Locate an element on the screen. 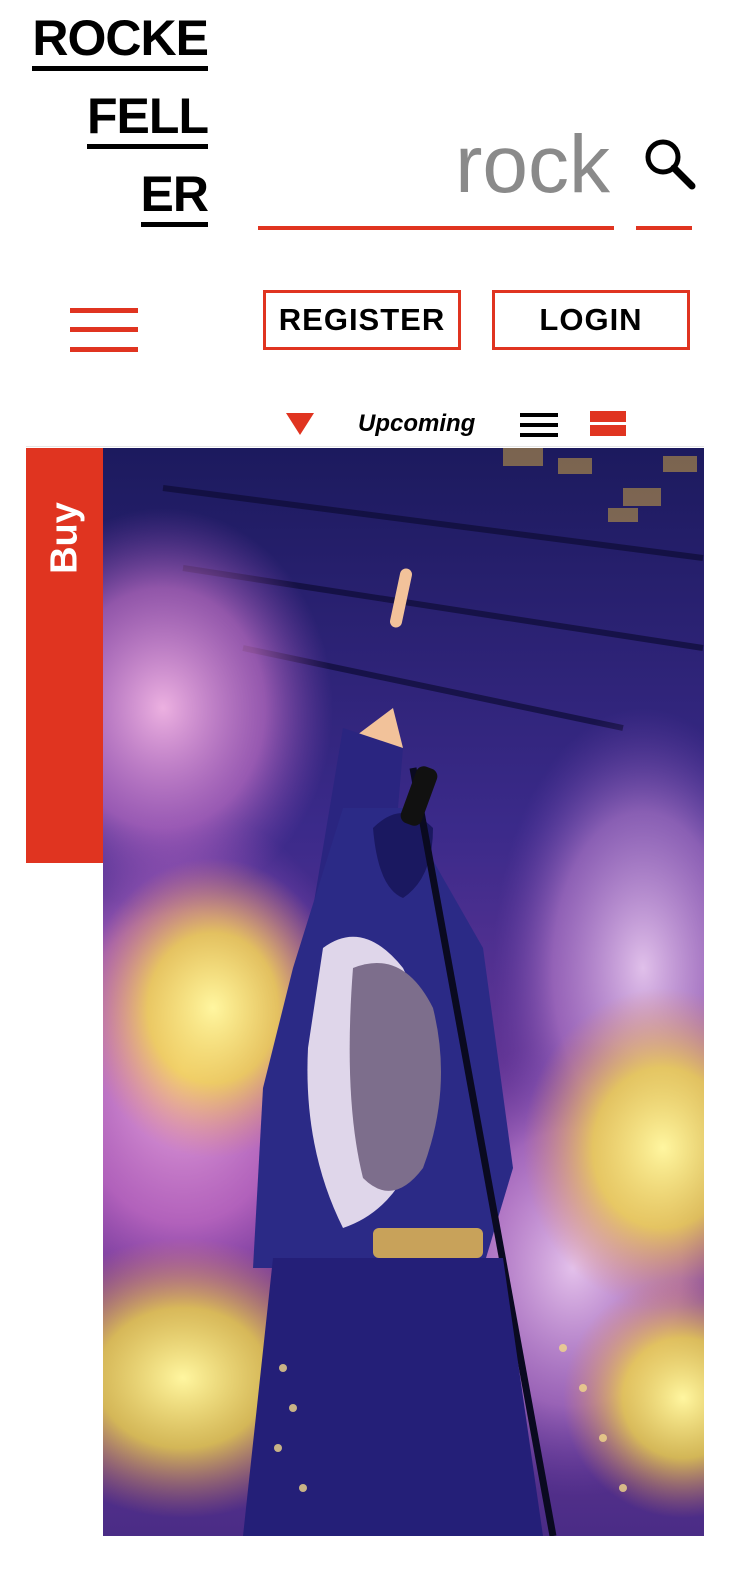 This screenshot has height=1588, width=734. search-button is located at coordinates (666, 174).